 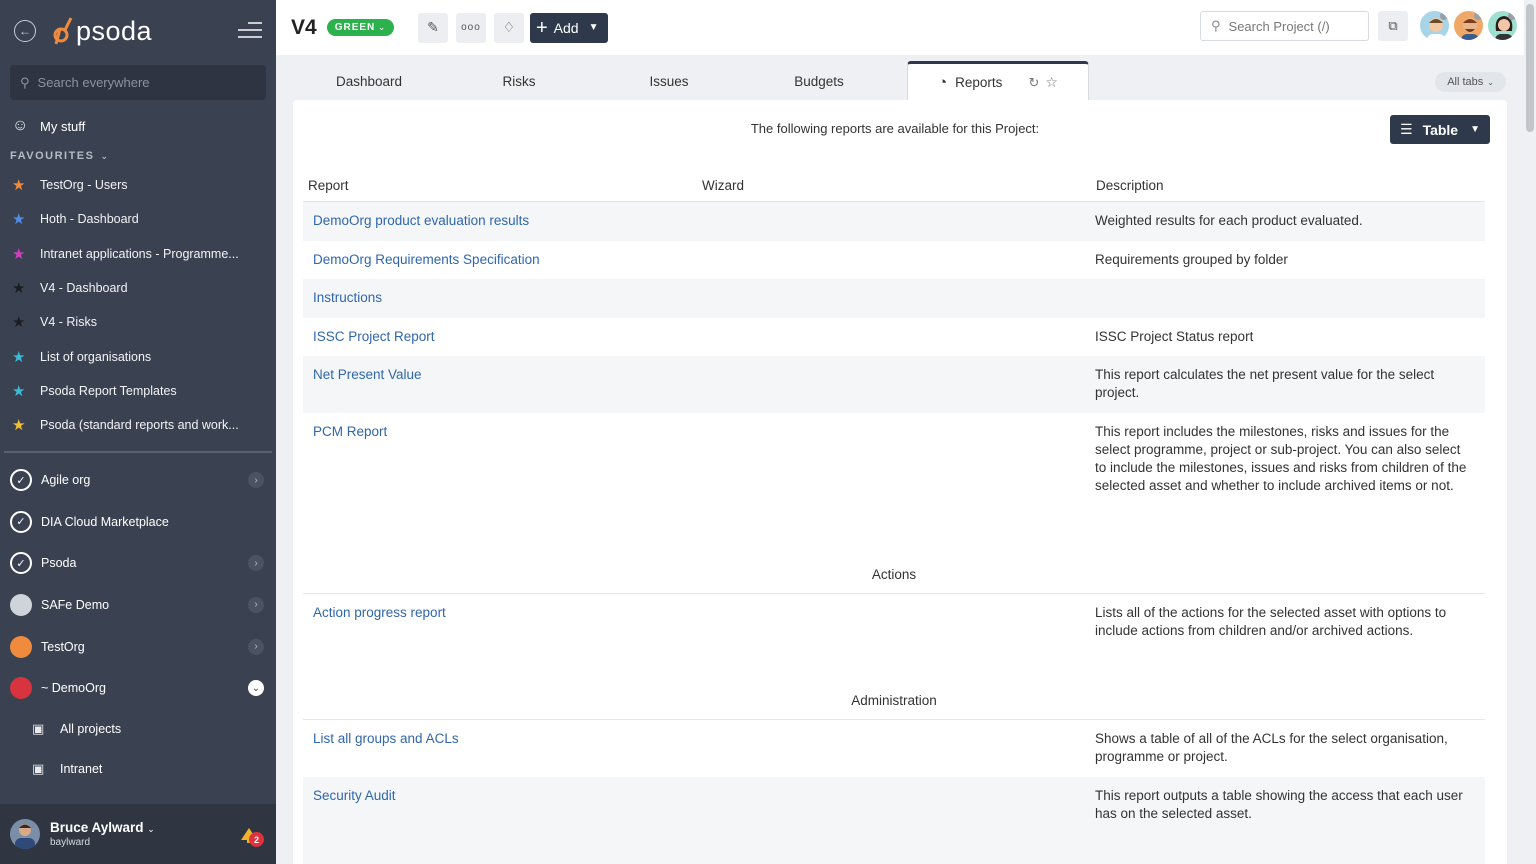 I want to click on menu-toggle-icon, so click(x=250, y=30).